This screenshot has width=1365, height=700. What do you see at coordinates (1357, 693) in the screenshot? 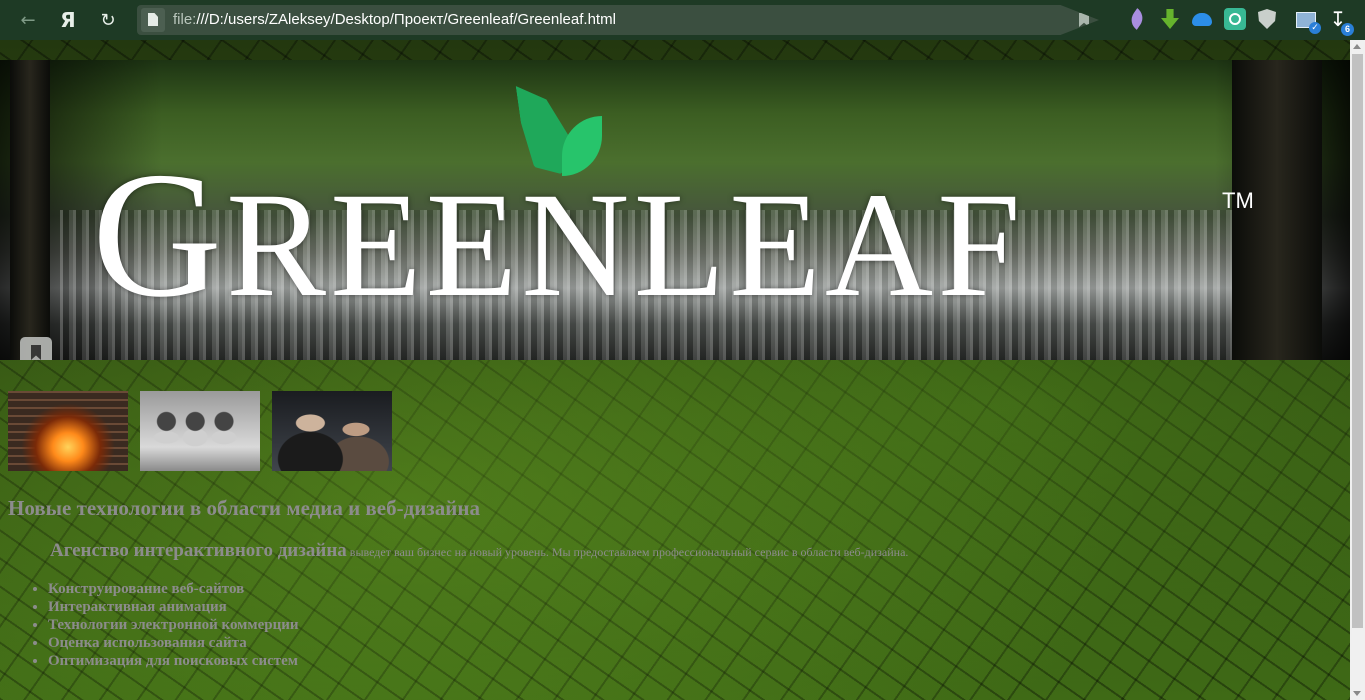
I see `scroll-down-arrow-icon` at bounding box center [1357, 693].